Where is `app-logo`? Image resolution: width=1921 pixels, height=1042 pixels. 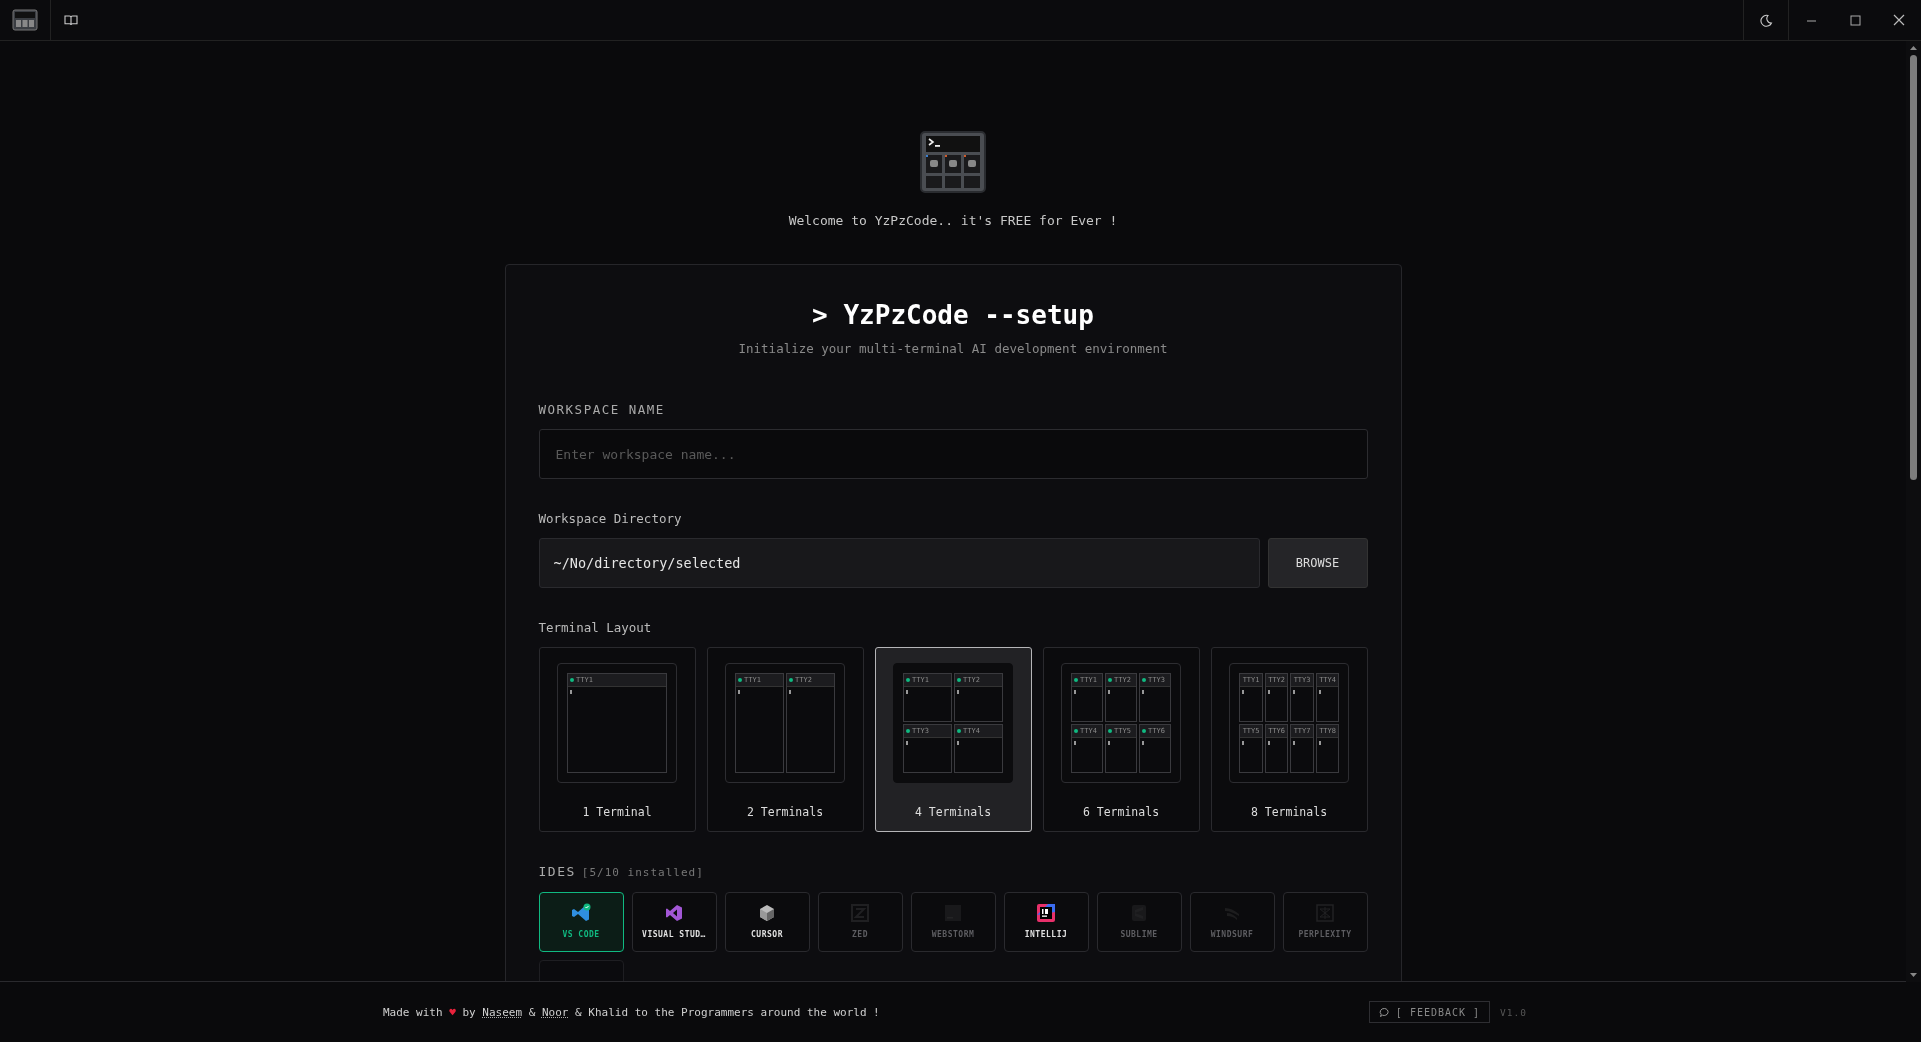
app-logo is located at coordinates (953, 162).